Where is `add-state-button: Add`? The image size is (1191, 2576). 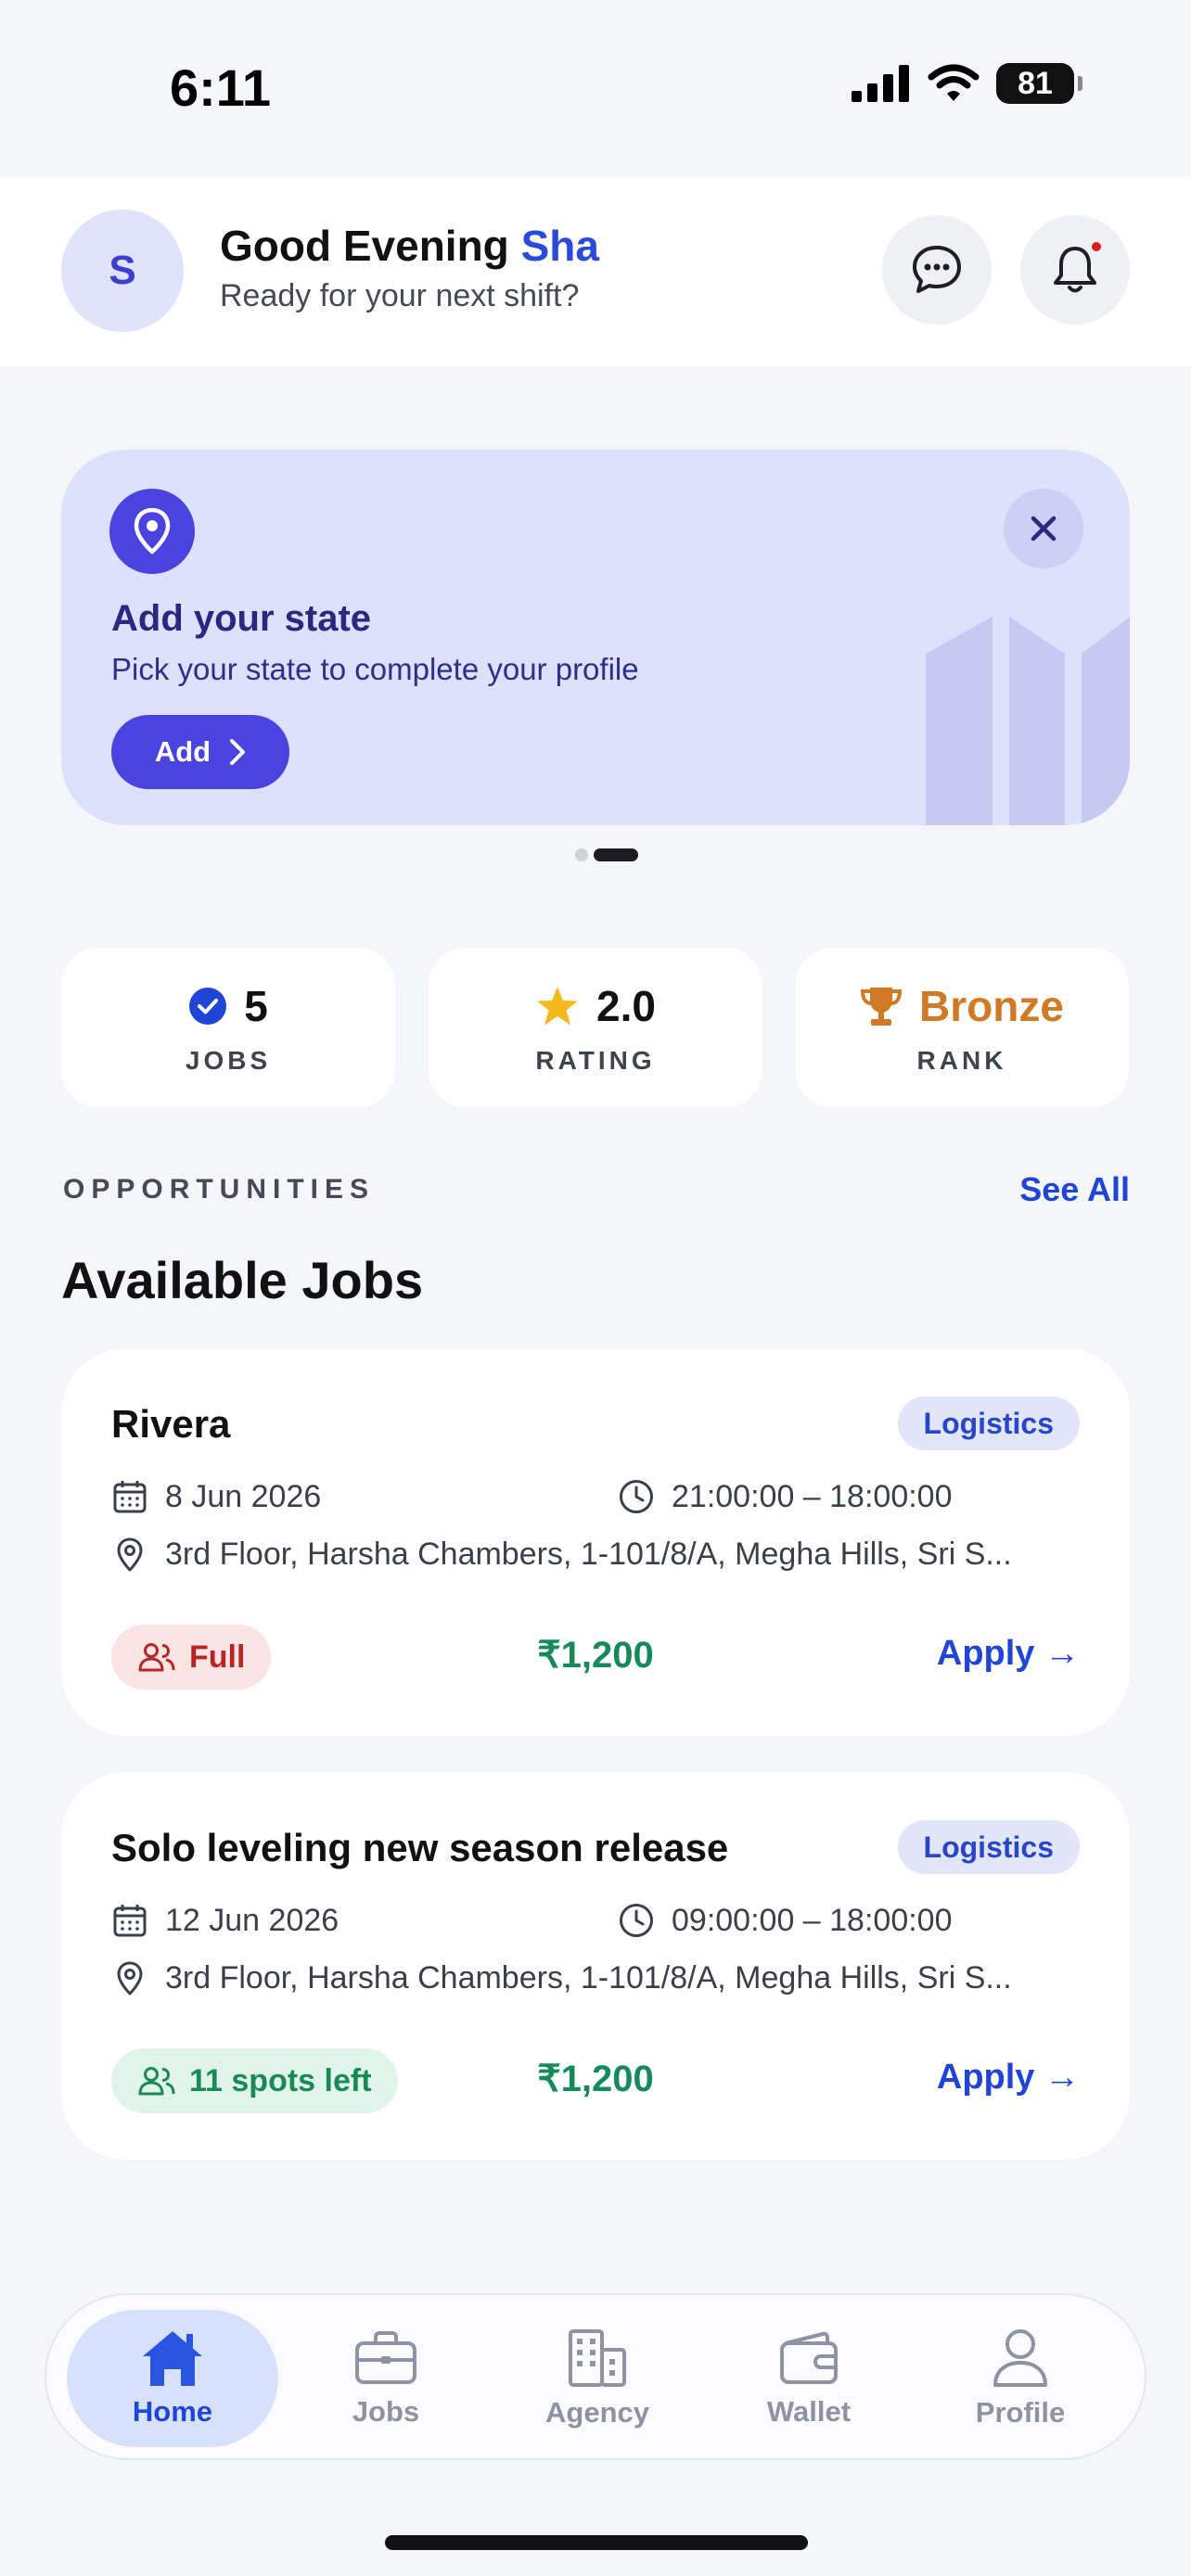
add-state-button: Add is located at coordinates (200, 752).